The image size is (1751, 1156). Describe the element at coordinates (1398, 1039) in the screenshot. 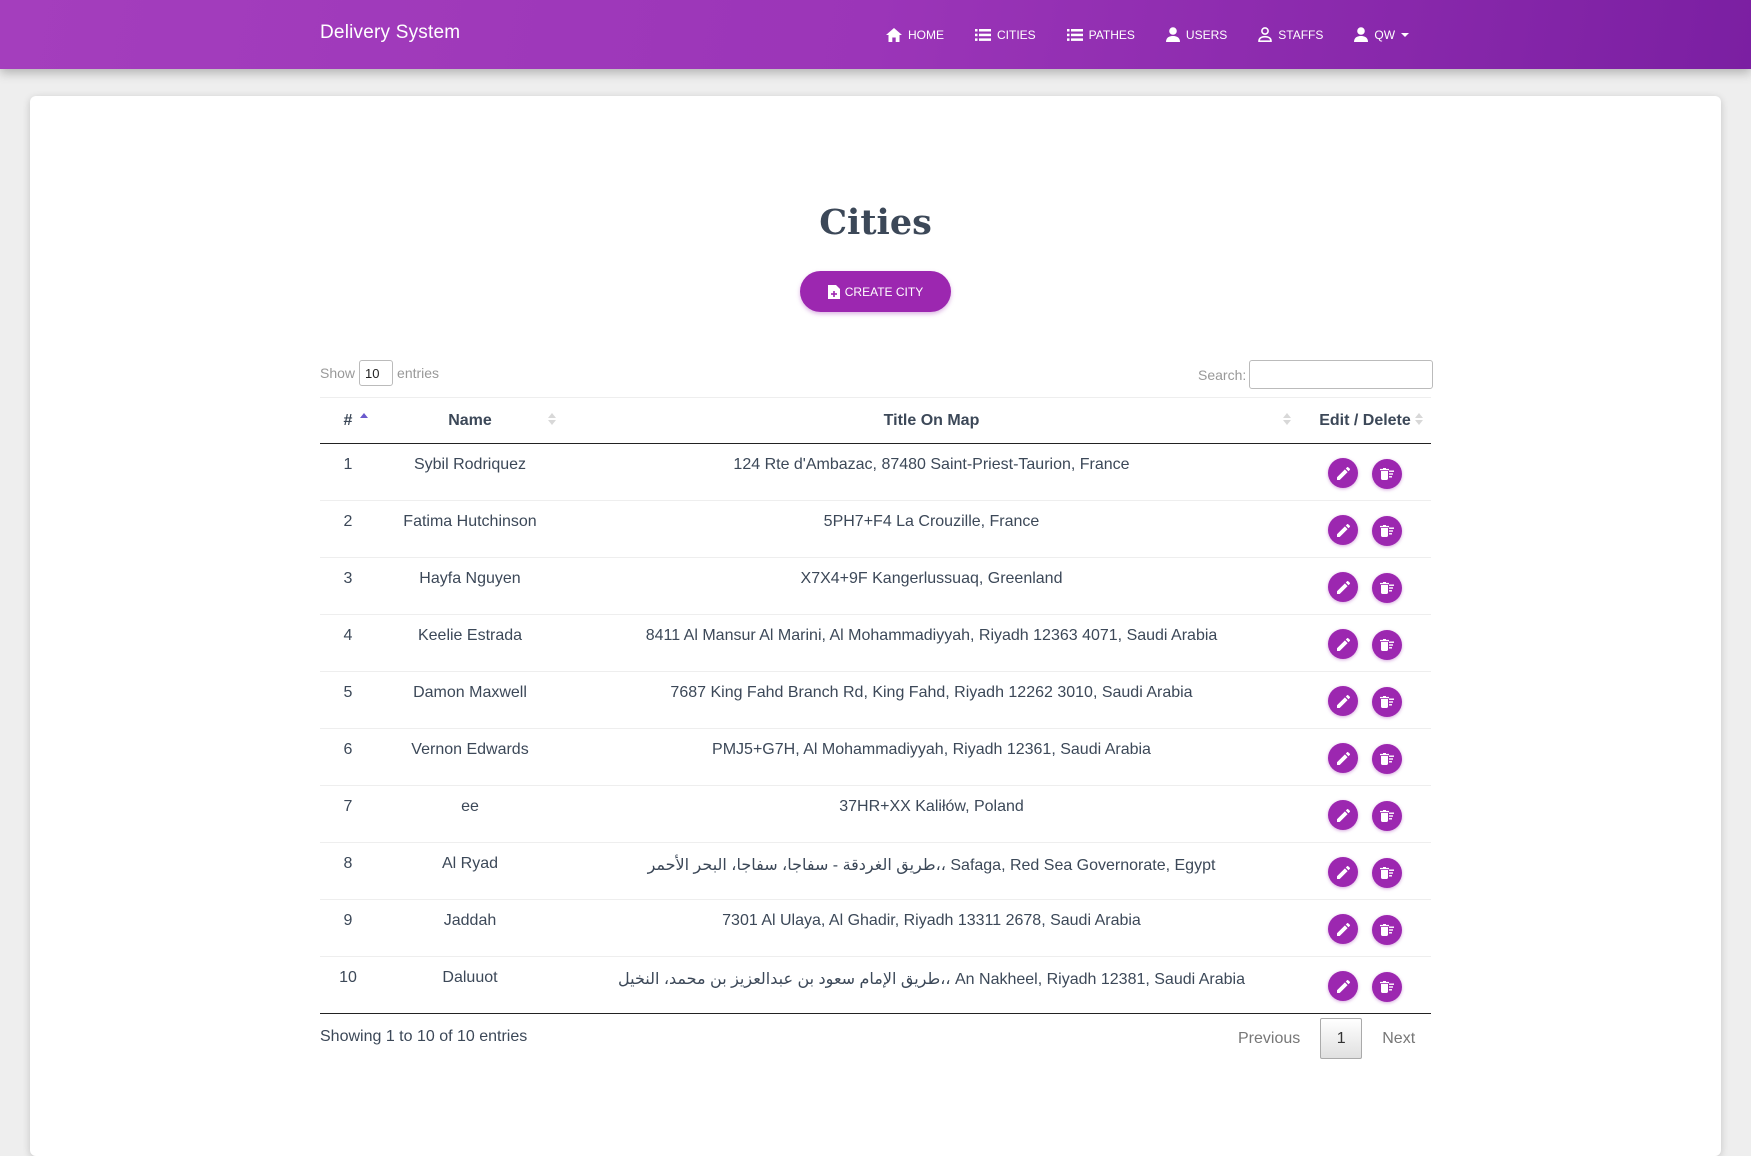

I see `next-page-button: Next` at that location.